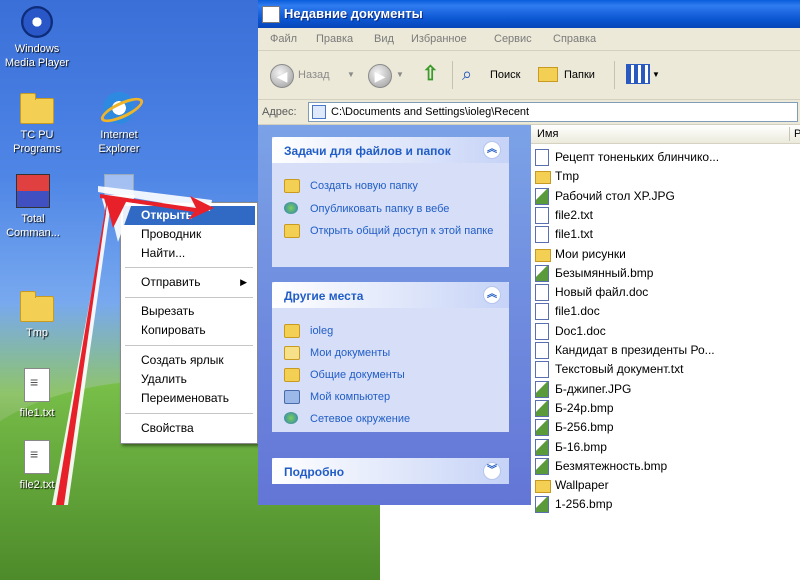  Describe the element at coordinates (133, 345) in the screenshot. I see `annotation-arrow` at that location.